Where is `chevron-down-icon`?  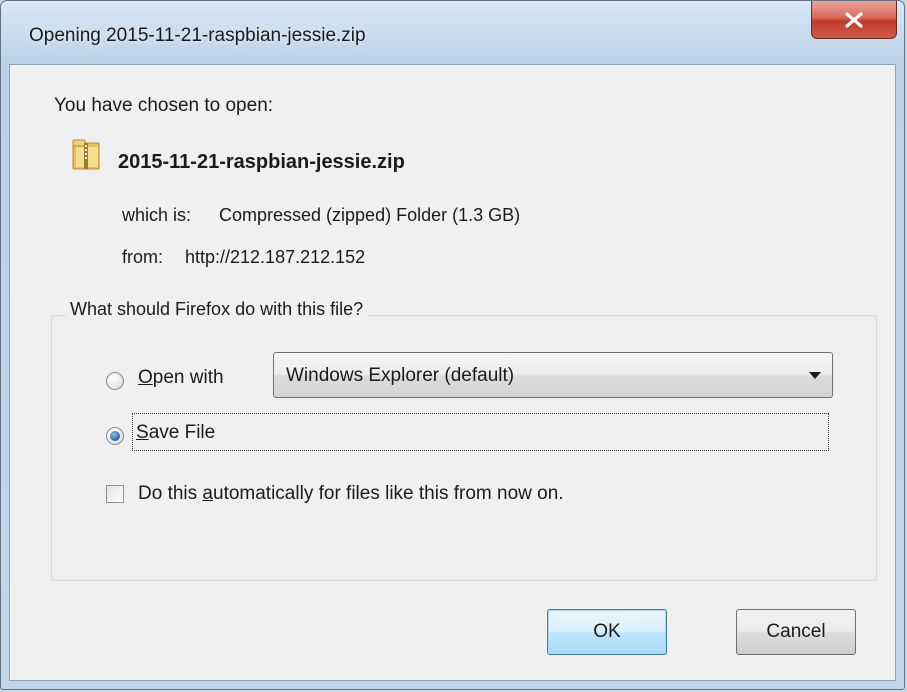 chevron-down-icon is located at coordinates (815, 375).